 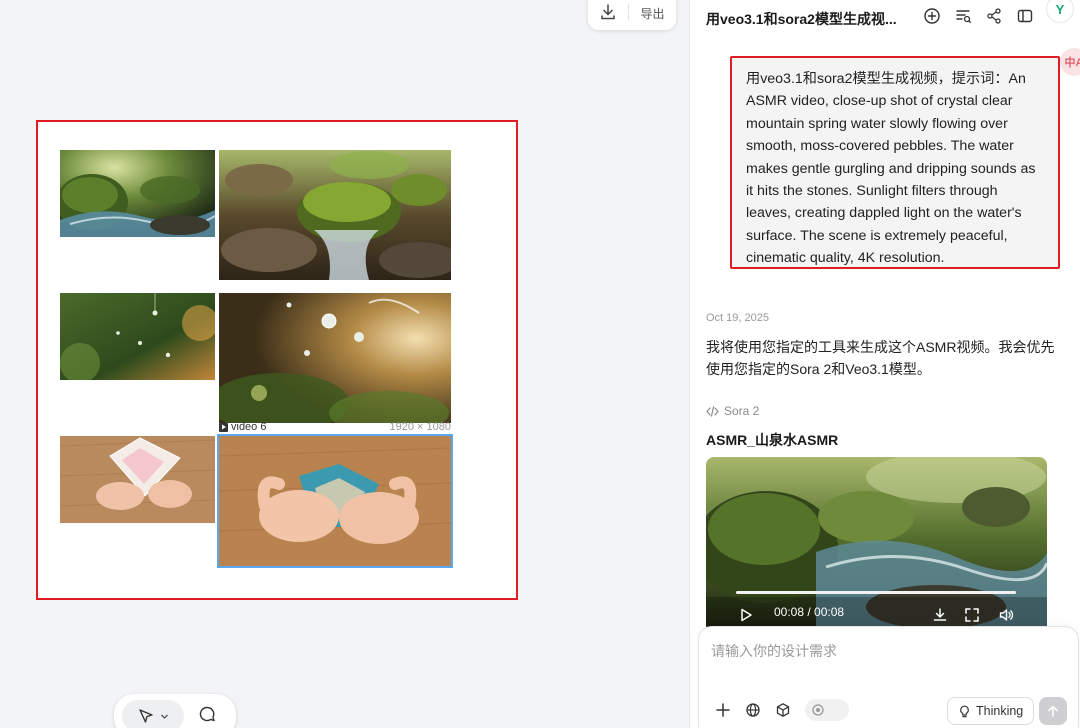 I want to click on tool-tag: Sora 2, so click(x=732, y=411).